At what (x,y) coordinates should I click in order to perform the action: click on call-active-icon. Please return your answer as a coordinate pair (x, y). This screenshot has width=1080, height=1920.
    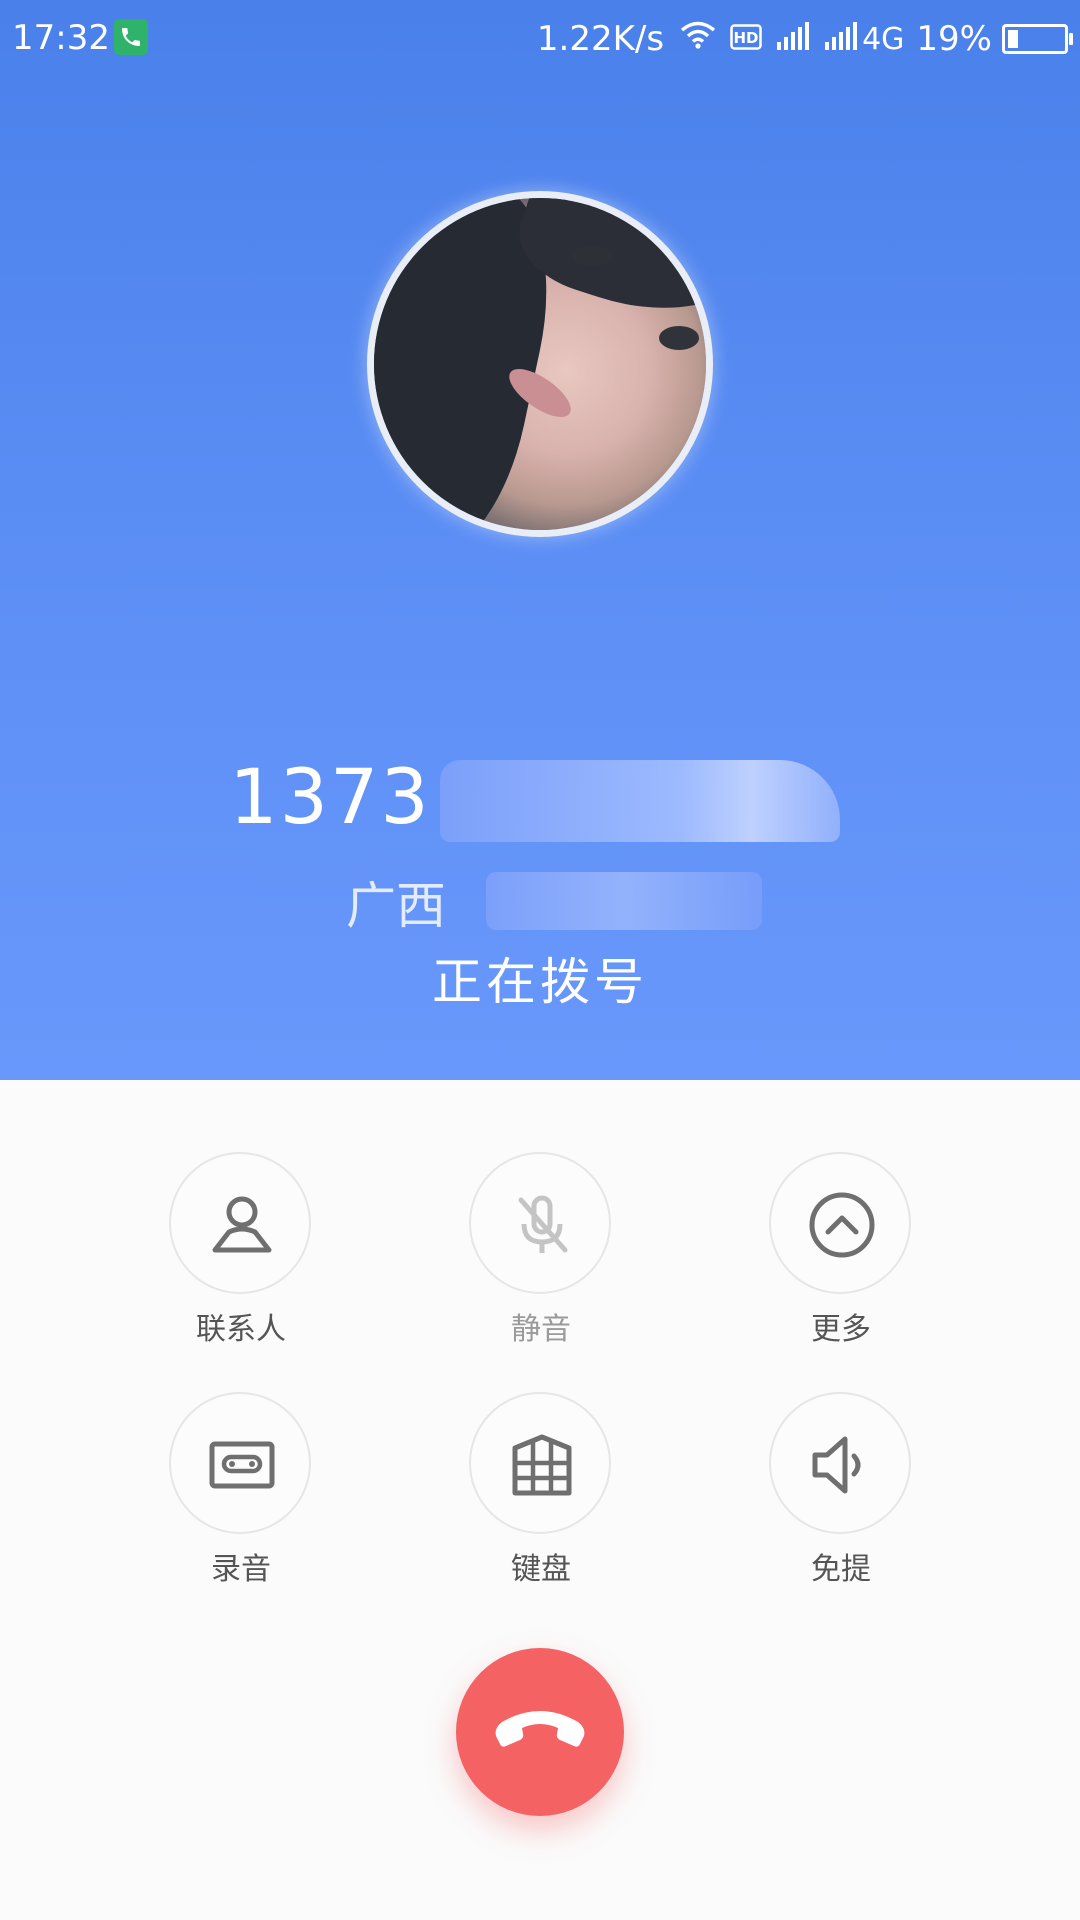
    Looking at the image, I should click on (131, 37).